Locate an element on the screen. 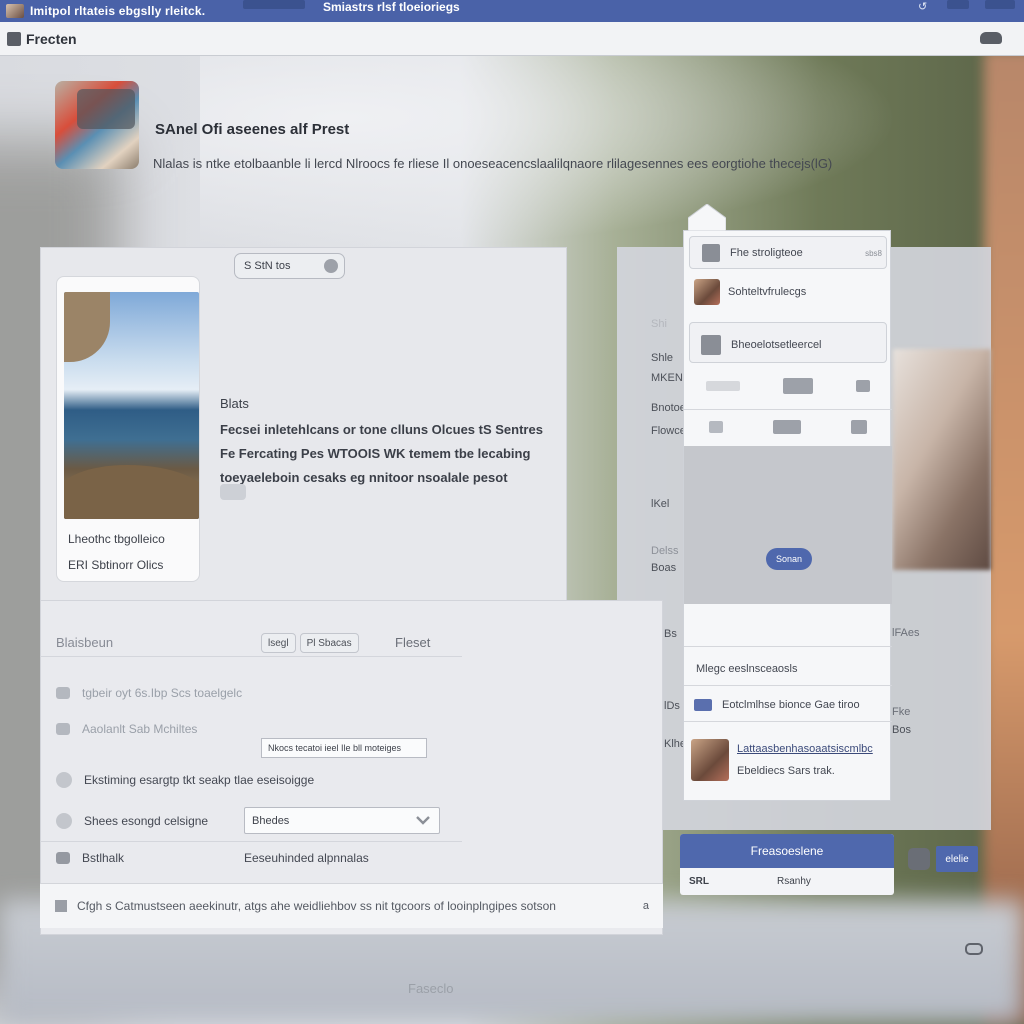  settings-row-label: Aaolanlt Sab Mchiltes is located at coordinates (140, 729).